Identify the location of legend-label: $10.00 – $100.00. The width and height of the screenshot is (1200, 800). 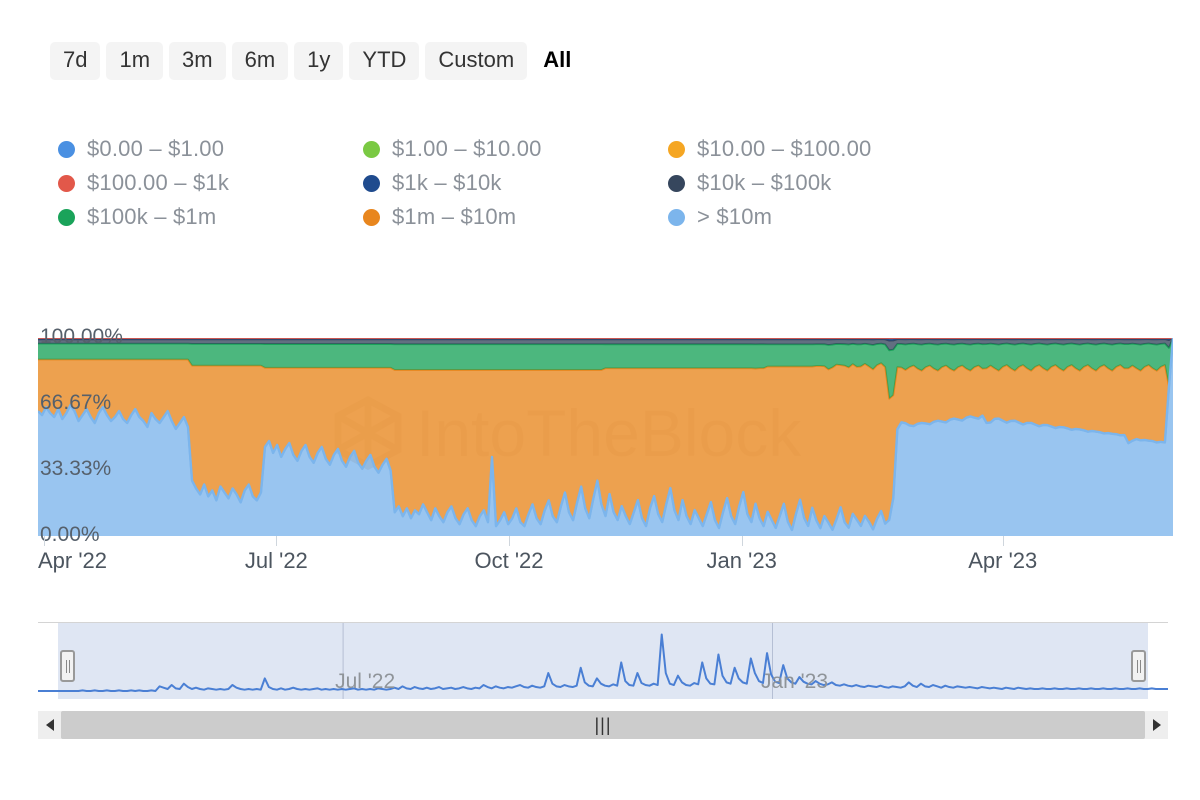
(784, 148).